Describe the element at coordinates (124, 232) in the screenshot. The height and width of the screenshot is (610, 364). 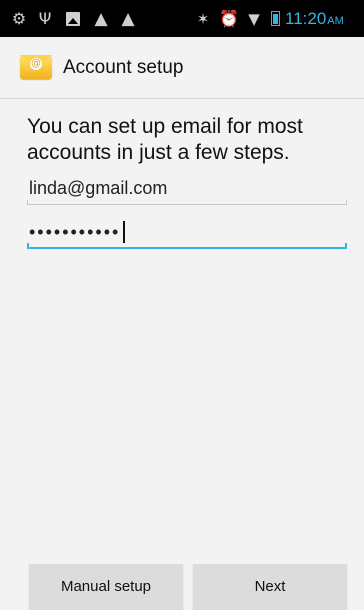
I see `text-cursor` at that location.